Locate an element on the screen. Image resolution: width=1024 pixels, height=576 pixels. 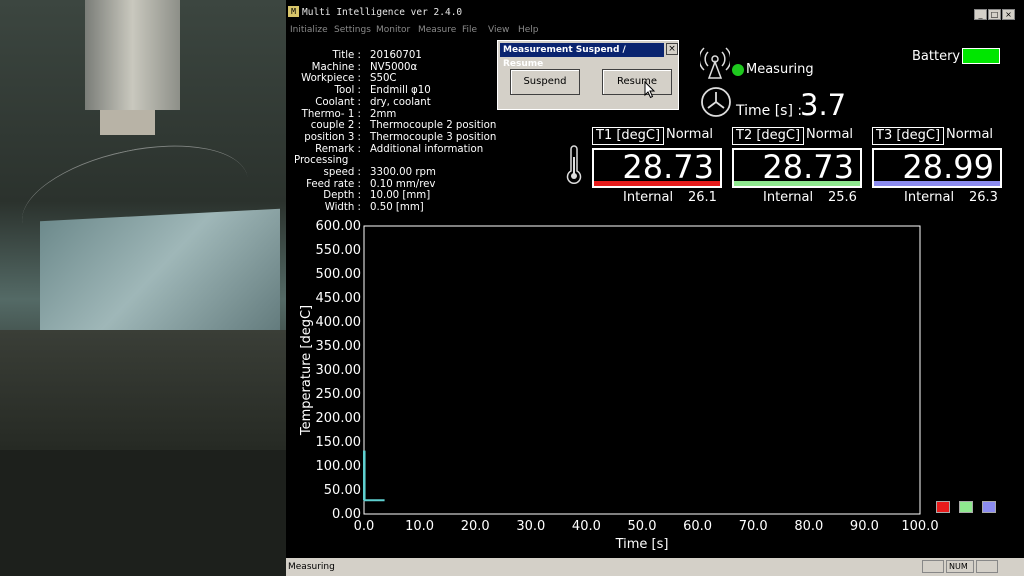
t1-state: Normal is located at coordinates (690, 134).